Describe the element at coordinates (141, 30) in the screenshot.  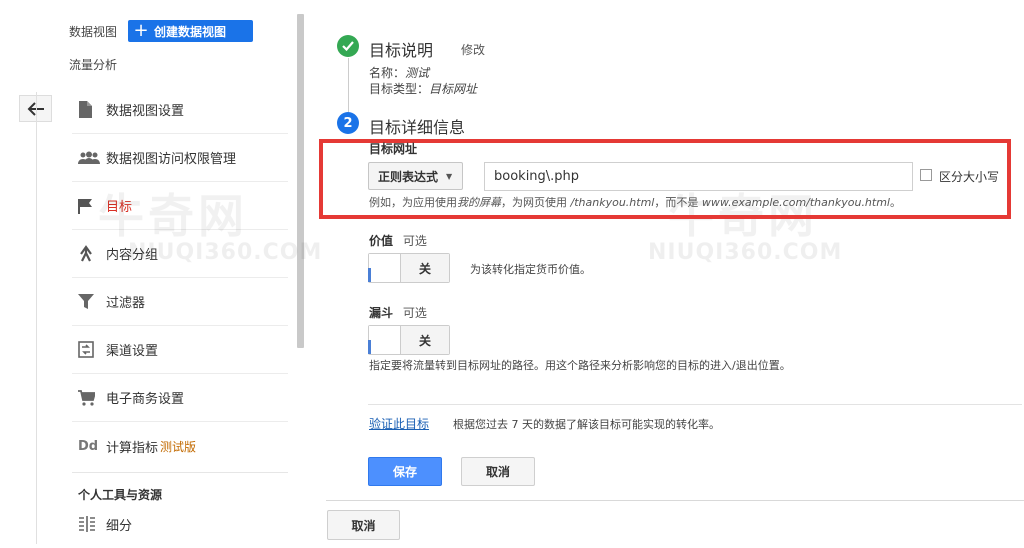
I see `plus-icon: +` at that location.